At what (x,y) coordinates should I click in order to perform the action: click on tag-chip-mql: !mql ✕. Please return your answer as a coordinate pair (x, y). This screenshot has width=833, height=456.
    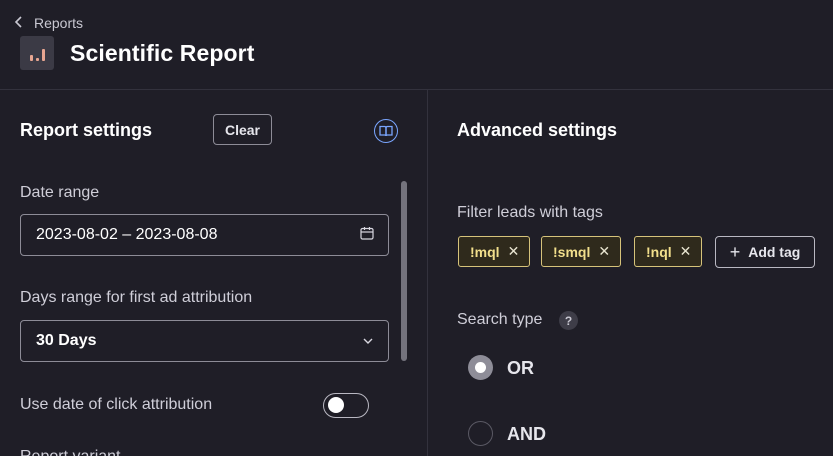
    Looking at the image, I should click on (494, 251).